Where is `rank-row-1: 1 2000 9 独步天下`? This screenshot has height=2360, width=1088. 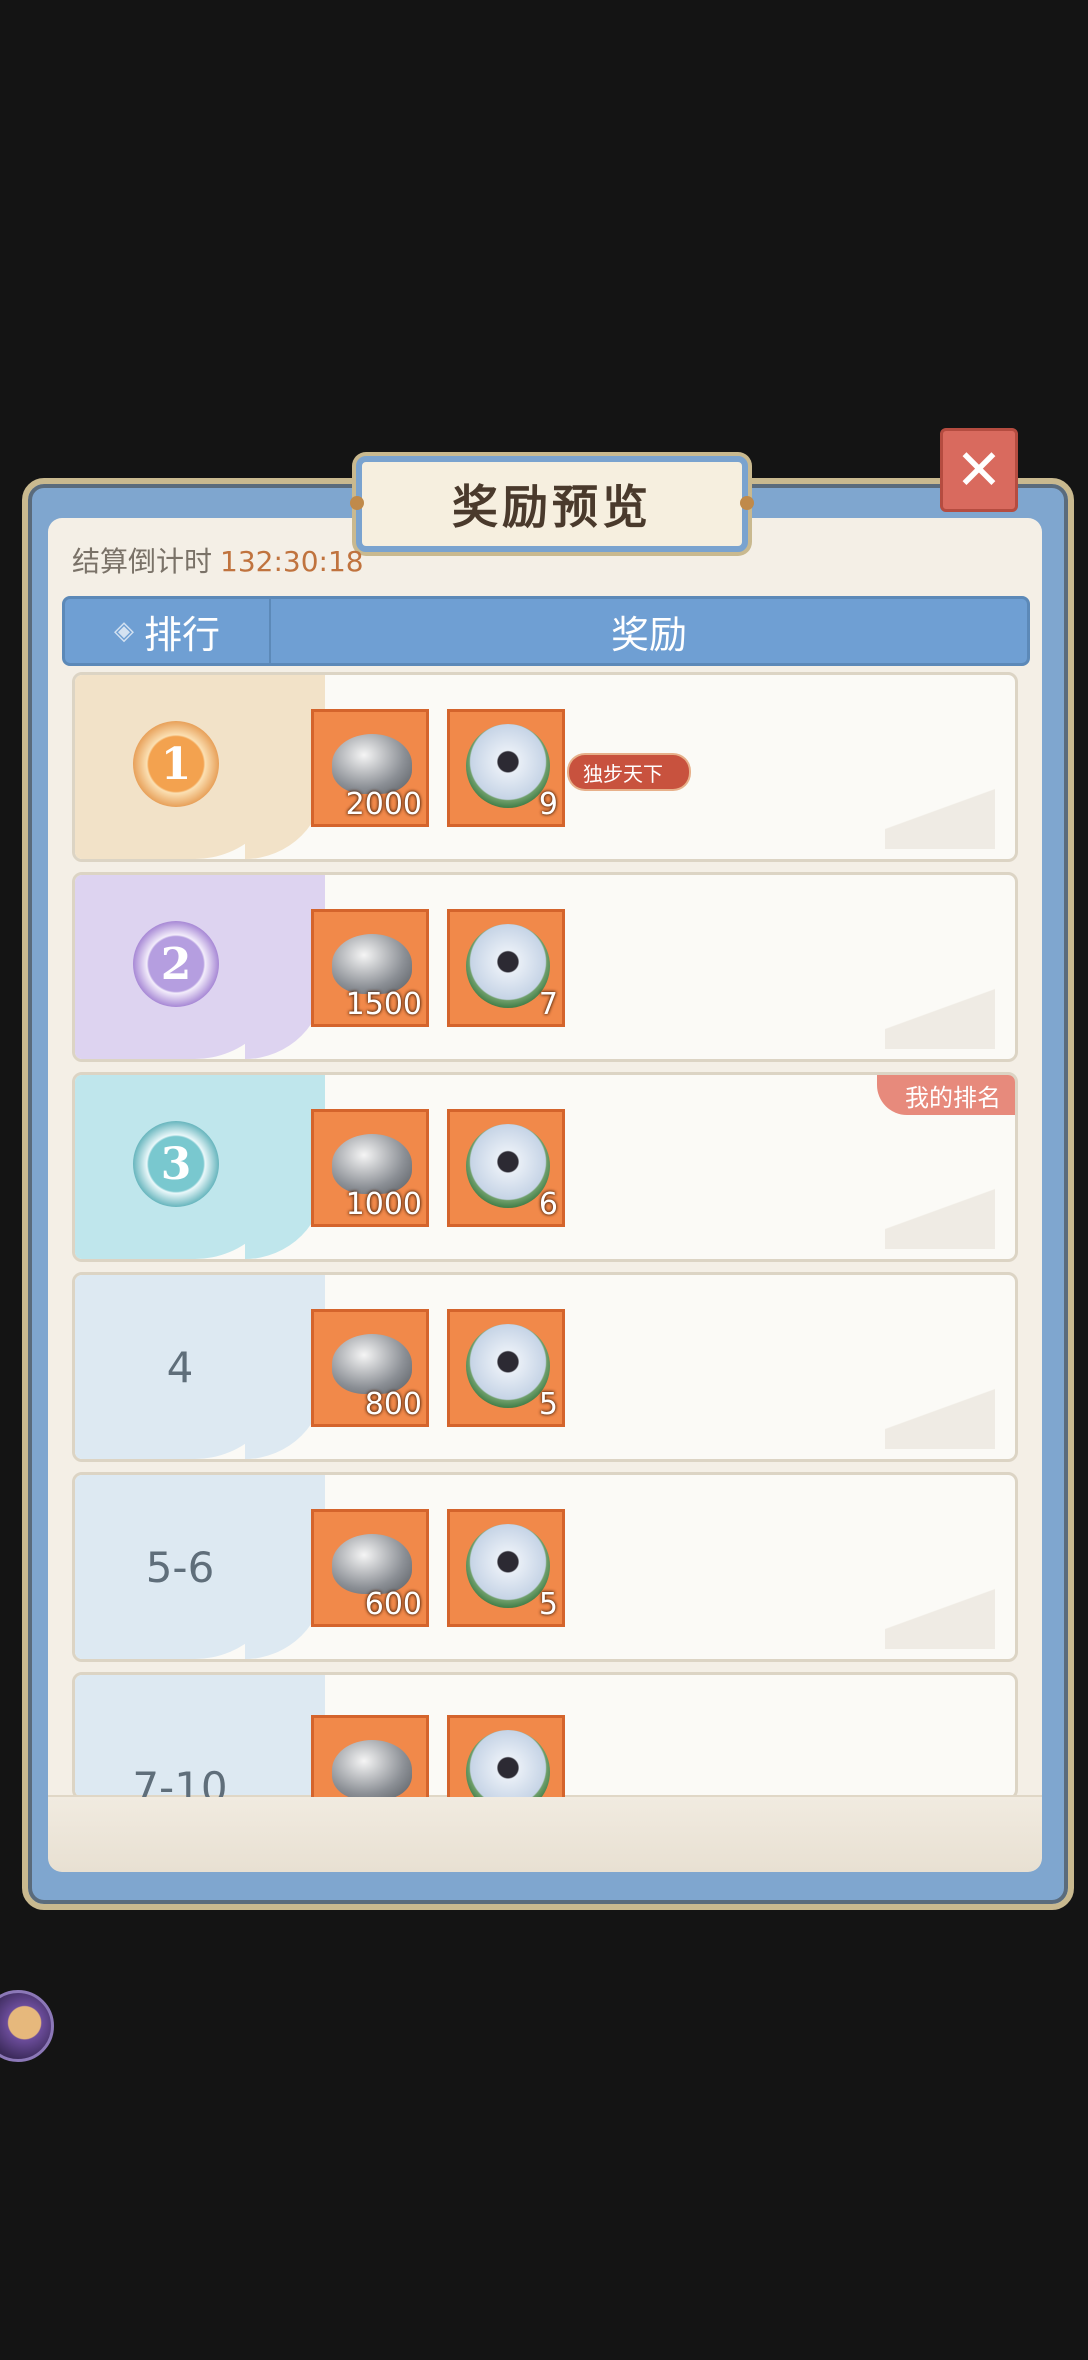
rank-row-1: 1 2000 9 独步天下 is located at coordinates (545, 767).